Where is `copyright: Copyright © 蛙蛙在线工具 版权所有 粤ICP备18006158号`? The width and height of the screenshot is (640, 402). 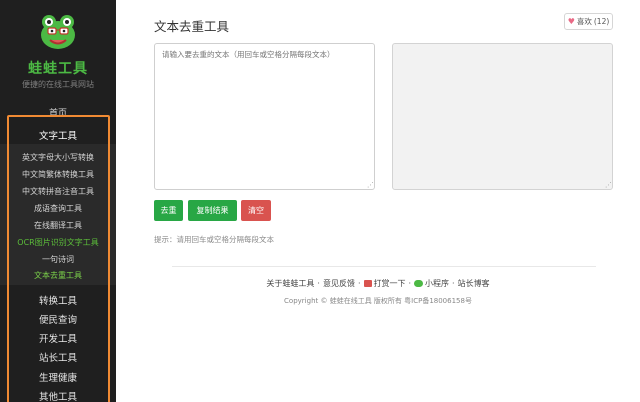
copyright: Copyright © 蛙蛙在线工具 版权所有 粤ICP备18006158号 is located at coordinates (378, 301).